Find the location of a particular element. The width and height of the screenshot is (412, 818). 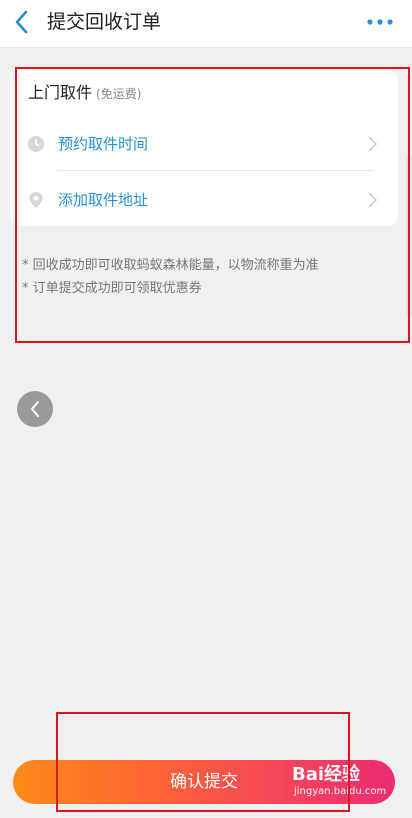

pickup-title: 上门取件 (免运费) is located at coordinates (84, 93).